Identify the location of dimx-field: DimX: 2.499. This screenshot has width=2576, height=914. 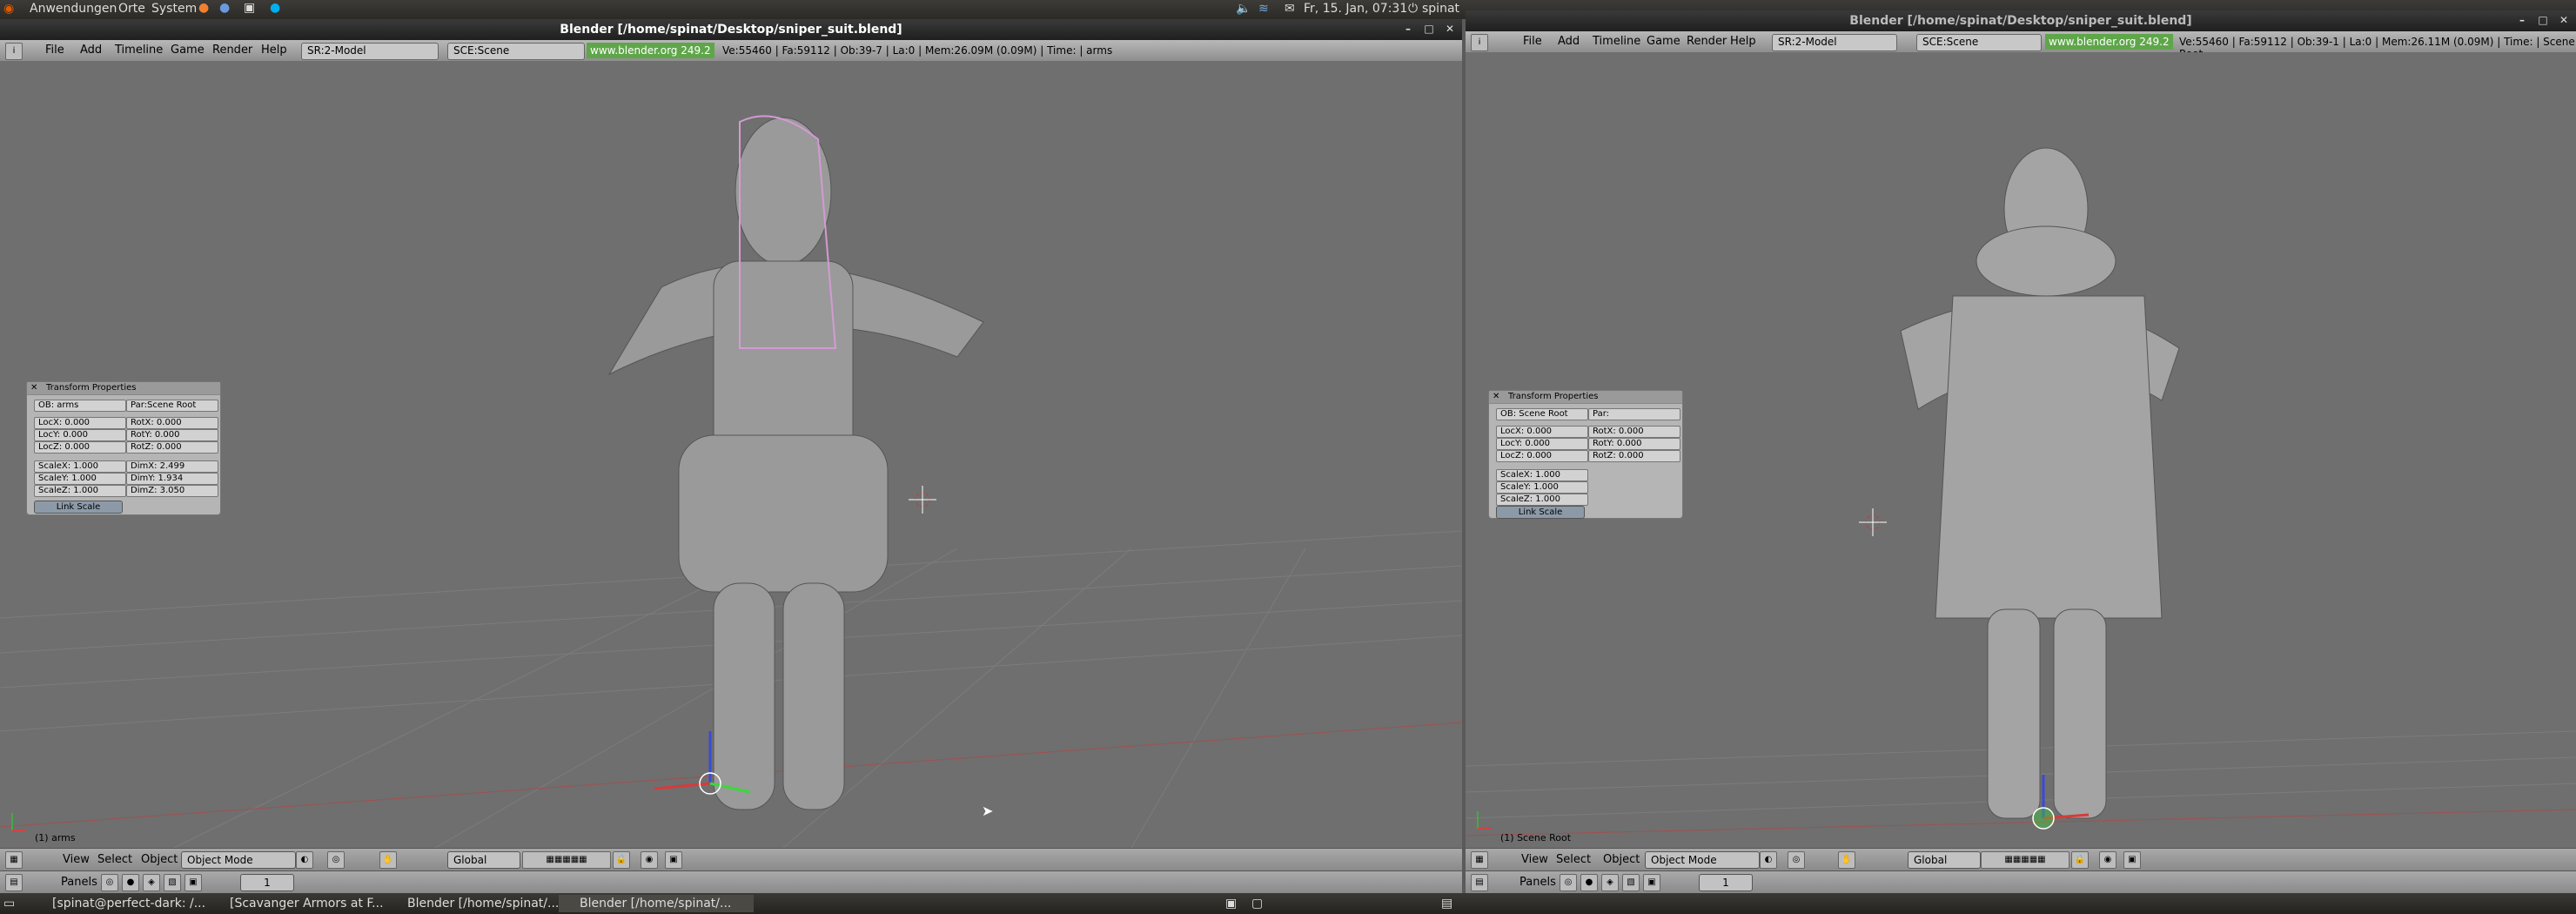
(172, 467).